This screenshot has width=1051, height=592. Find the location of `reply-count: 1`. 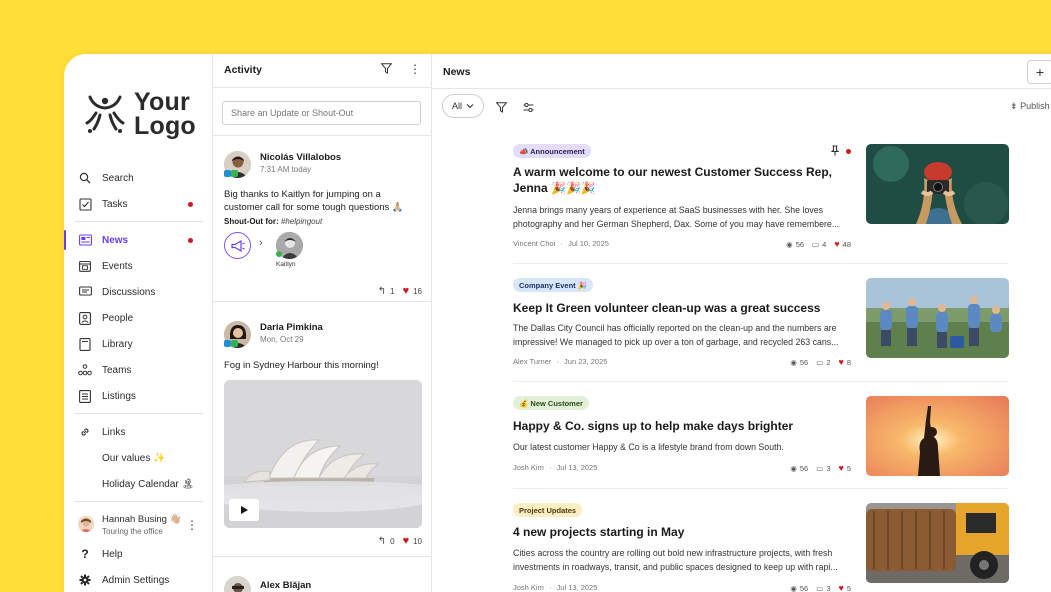

reply-count: 1 is located at coordinates (392, 291).